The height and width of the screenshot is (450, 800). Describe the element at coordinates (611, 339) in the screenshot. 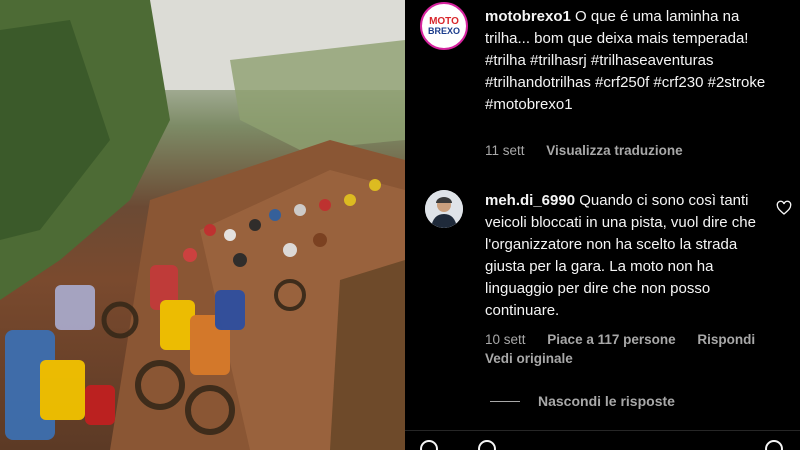

I see `comment-likes: Piace a 117 persone` at that location.